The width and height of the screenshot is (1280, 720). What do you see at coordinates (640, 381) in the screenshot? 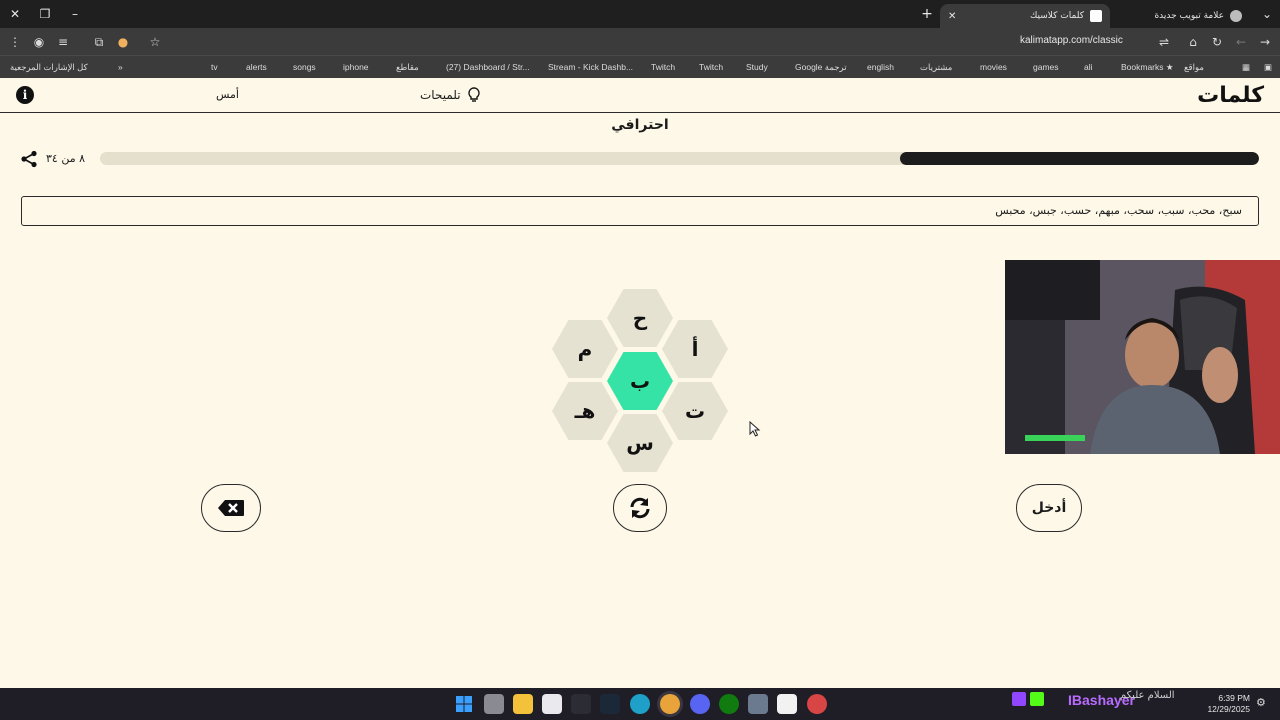
I see `letter-hex-center: ب` at bounding box center [640, 381].